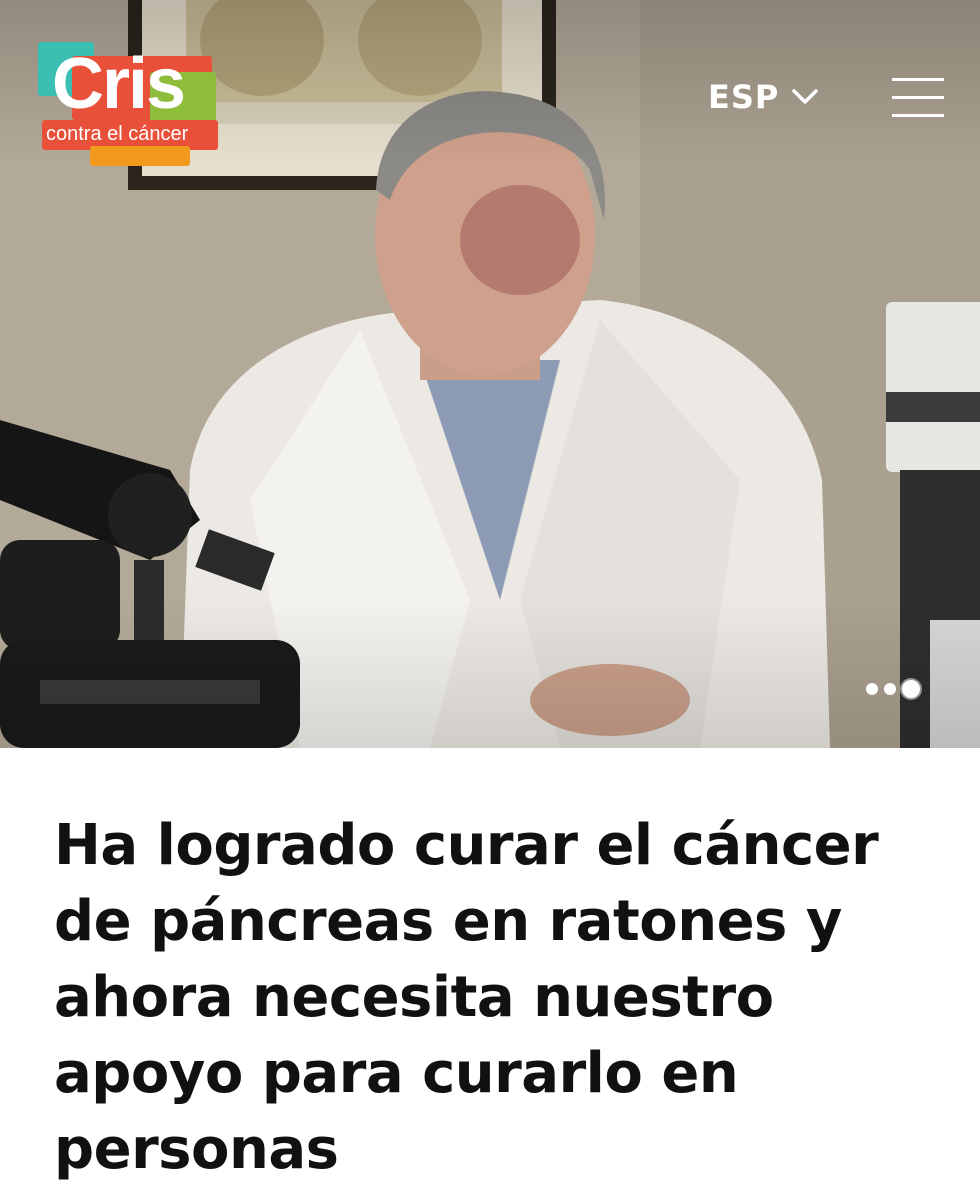 Image resolution: width=980 pixels, height=1199 pixels. I want to click on carousel-dot-3-active, so click(911, 689).